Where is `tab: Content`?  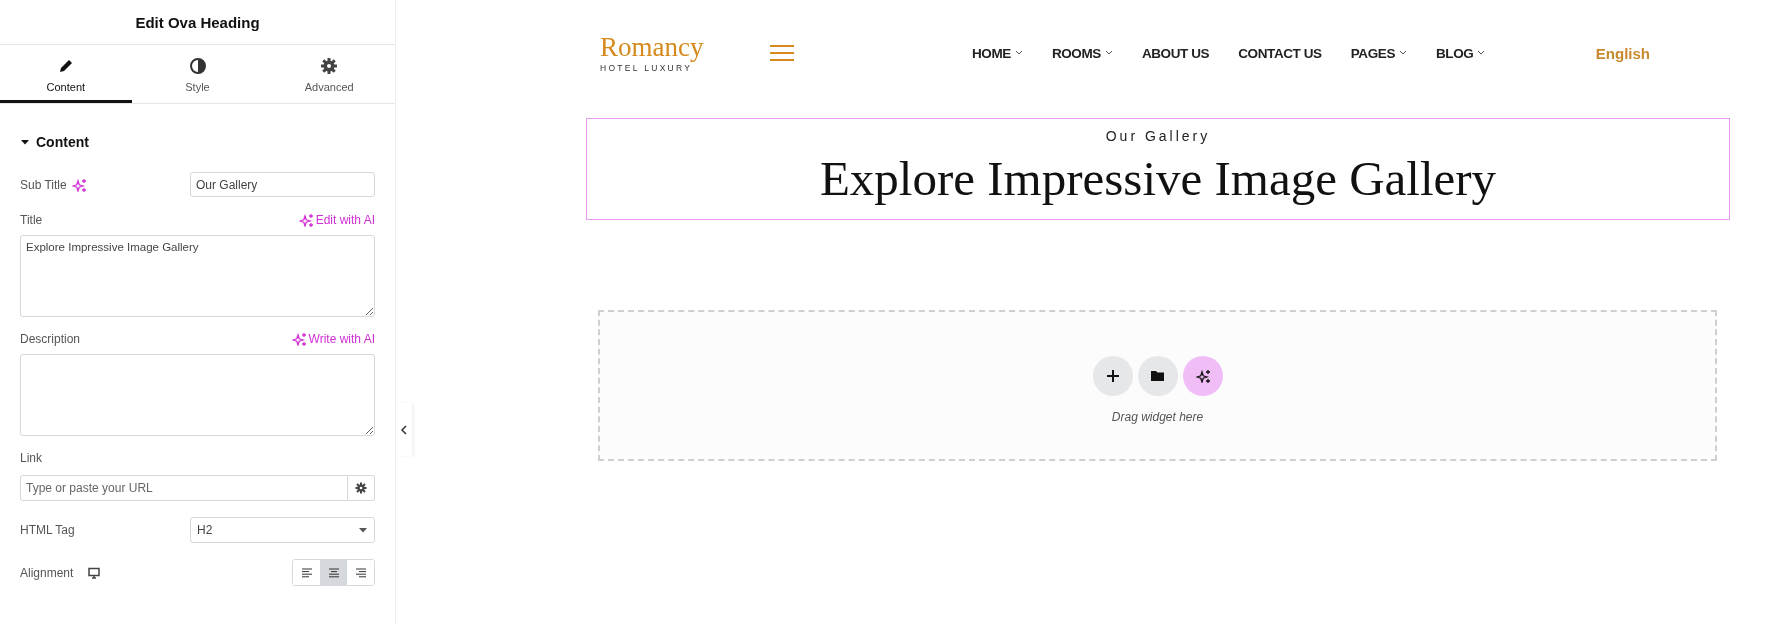 tab: Content is located at coordinates (66, 74).